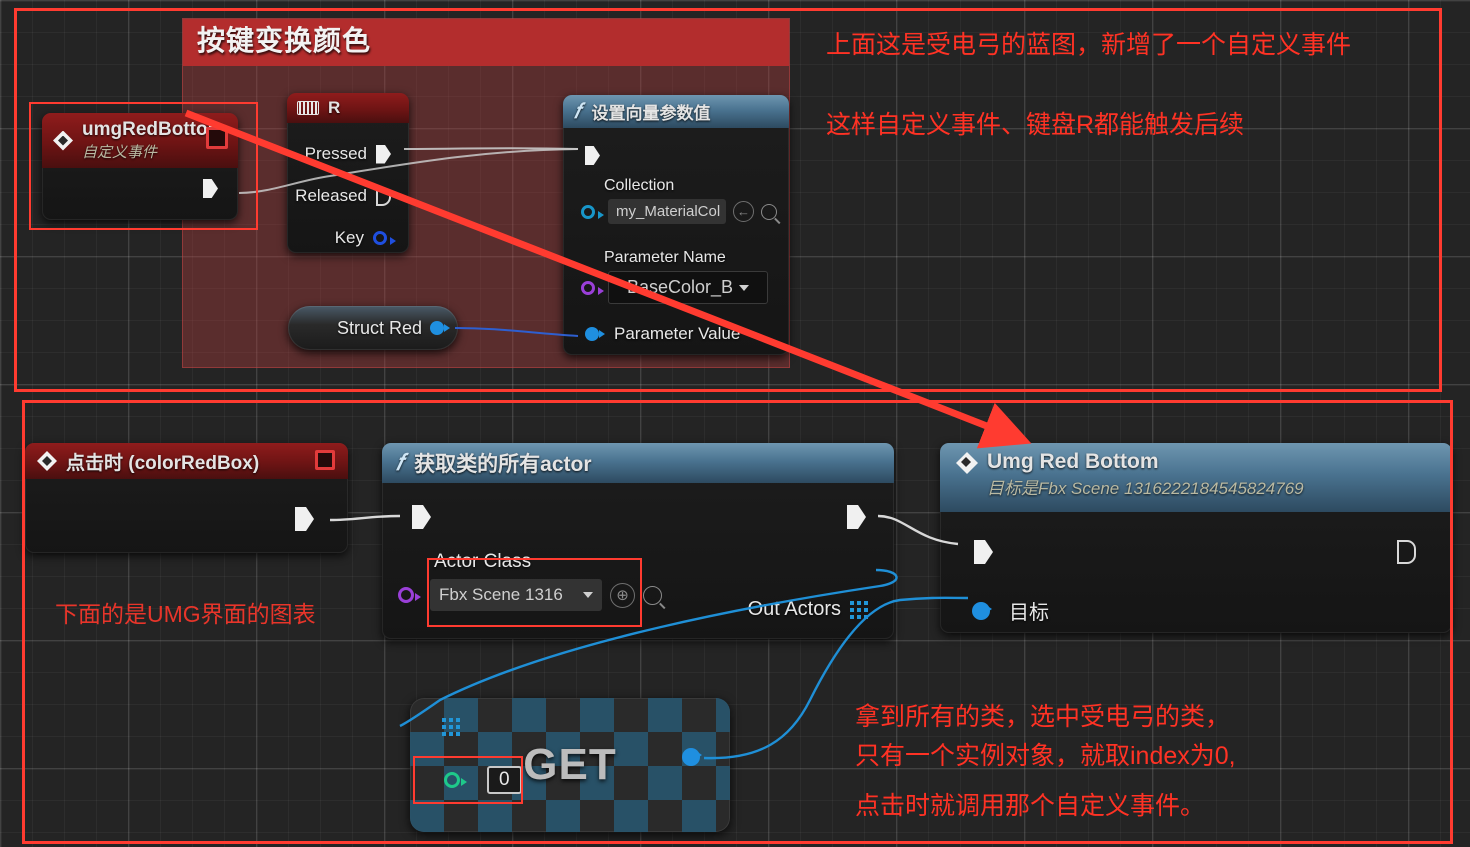 The width and height of the screenshot is (1470, 847). I want to click on node-struct-red: Struct Red, so click(373, 328).